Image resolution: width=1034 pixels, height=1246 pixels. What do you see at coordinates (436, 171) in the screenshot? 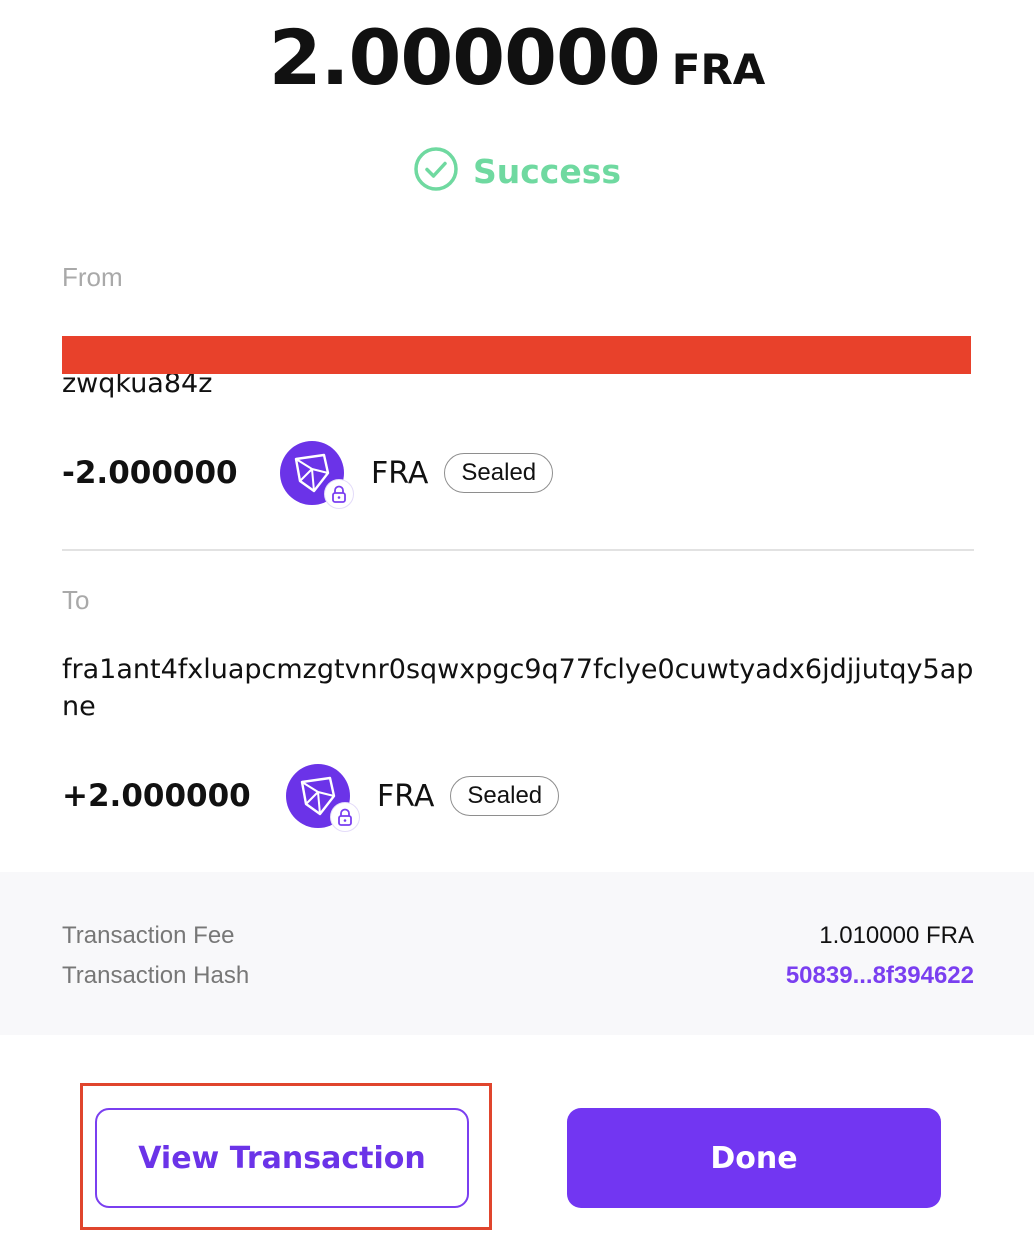
I see `check-circle-icon` at bounding box center [436, 171].